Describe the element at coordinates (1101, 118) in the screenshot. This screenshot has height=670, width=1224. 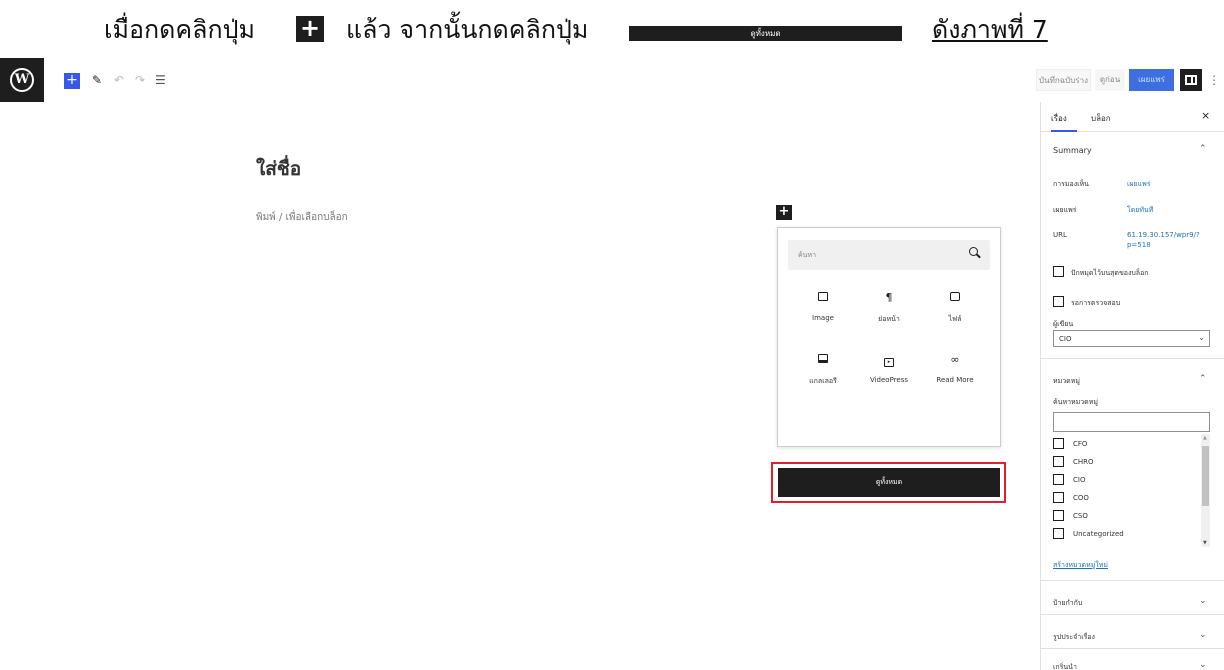
I see `tab-block: บล็อก` at that location.